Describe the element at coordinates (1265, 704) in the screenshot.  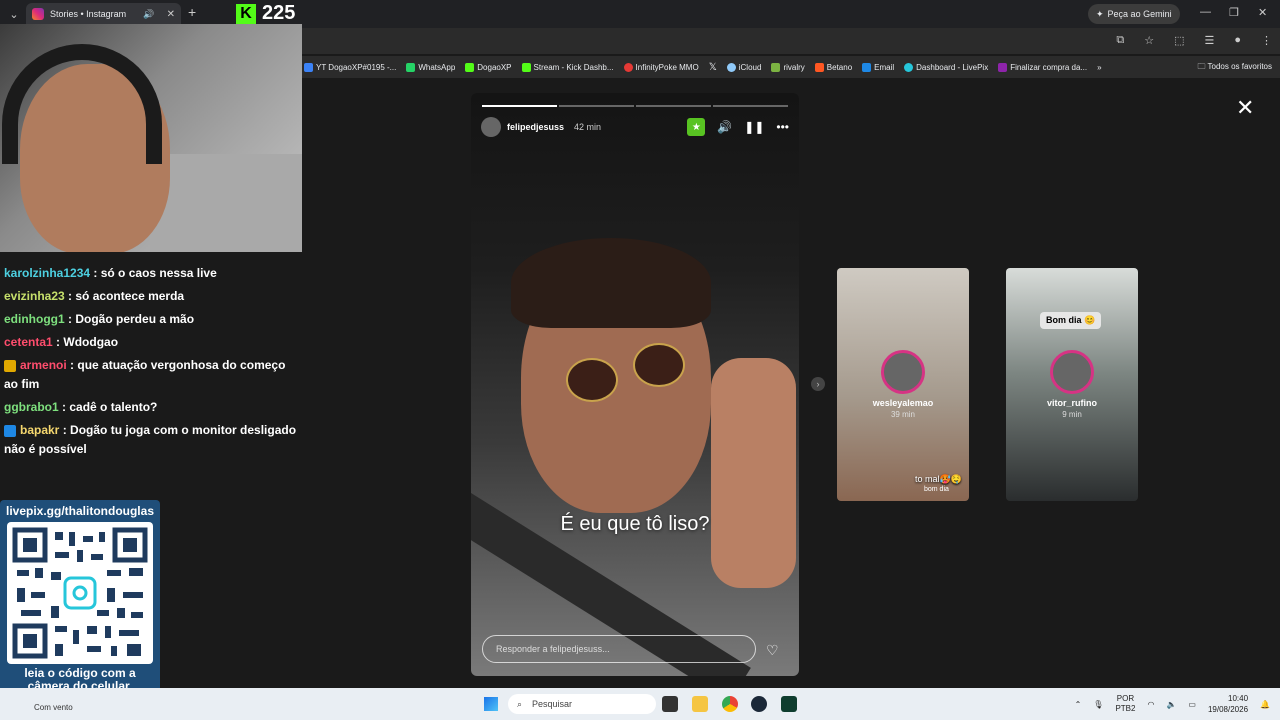
I see `notification-icon: 🔔` at that location.